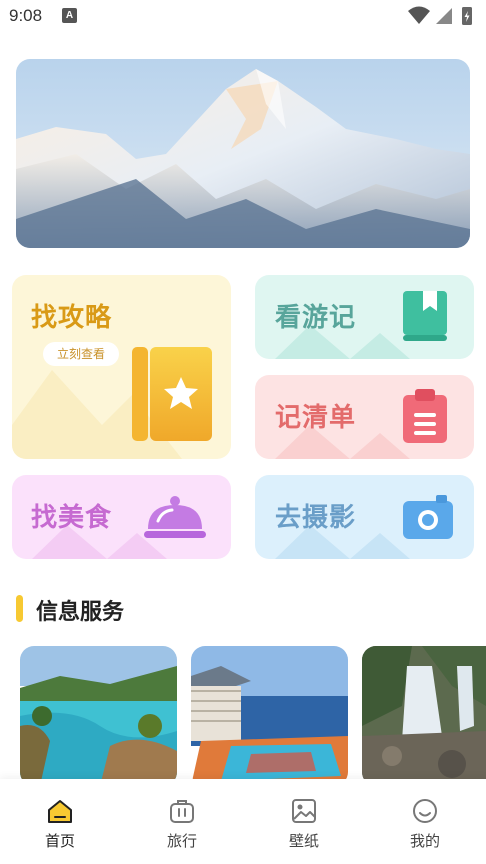 This screenshot has height=864, width=486. Describe the element at coordinates (425, 811) in the screenshot. I see `smile-icon` at that location.